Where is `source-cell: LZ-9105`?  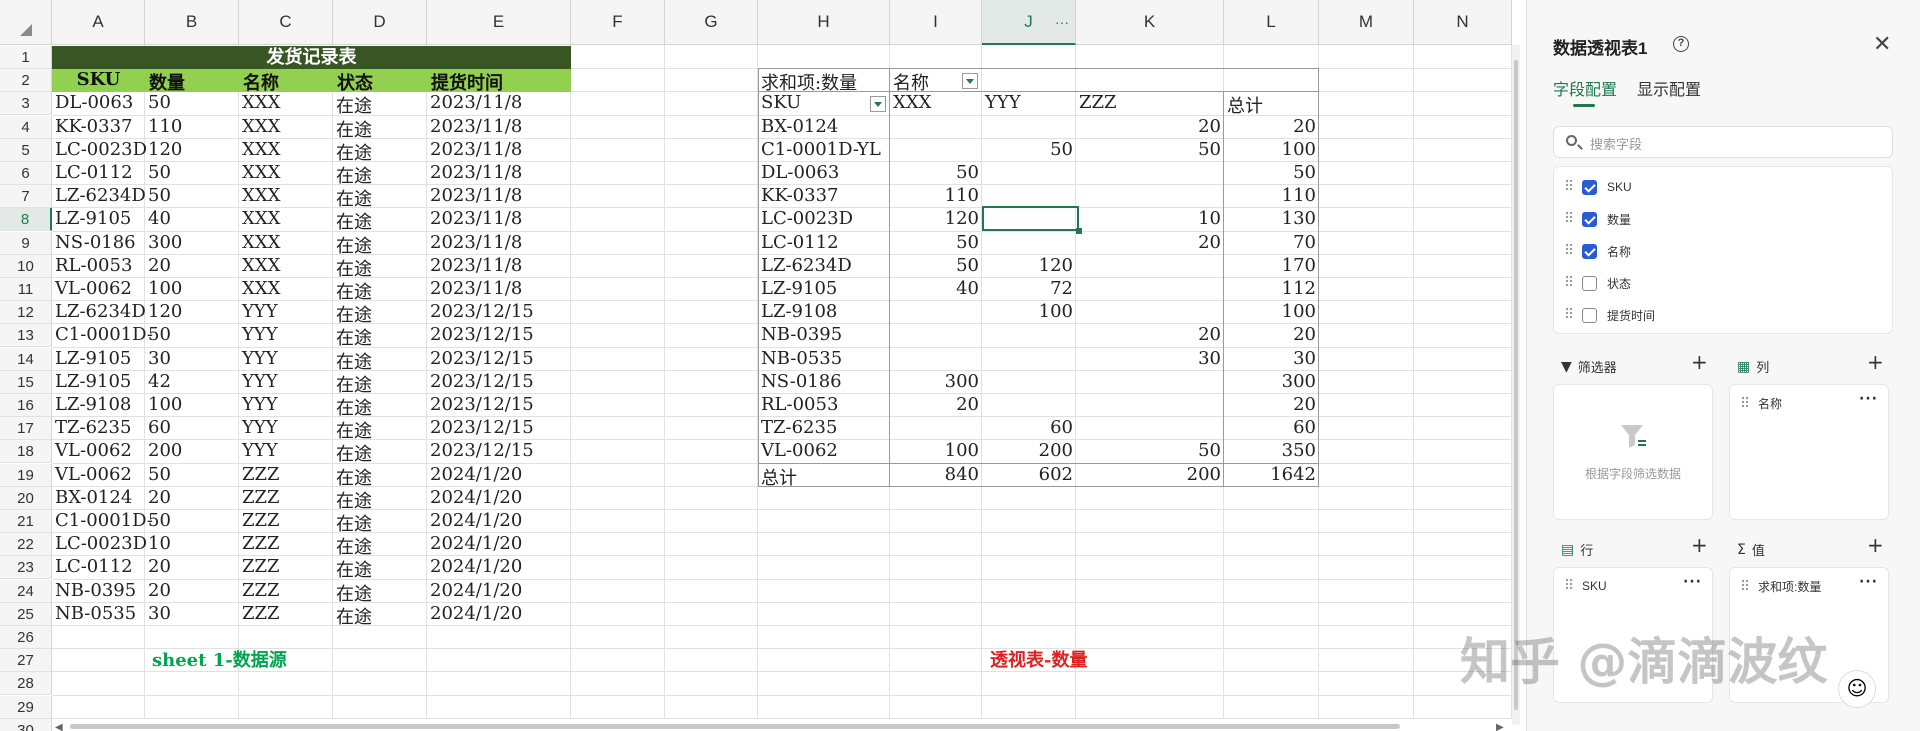
source-cell: LZ-9105 is located at coordinates (103, 359).